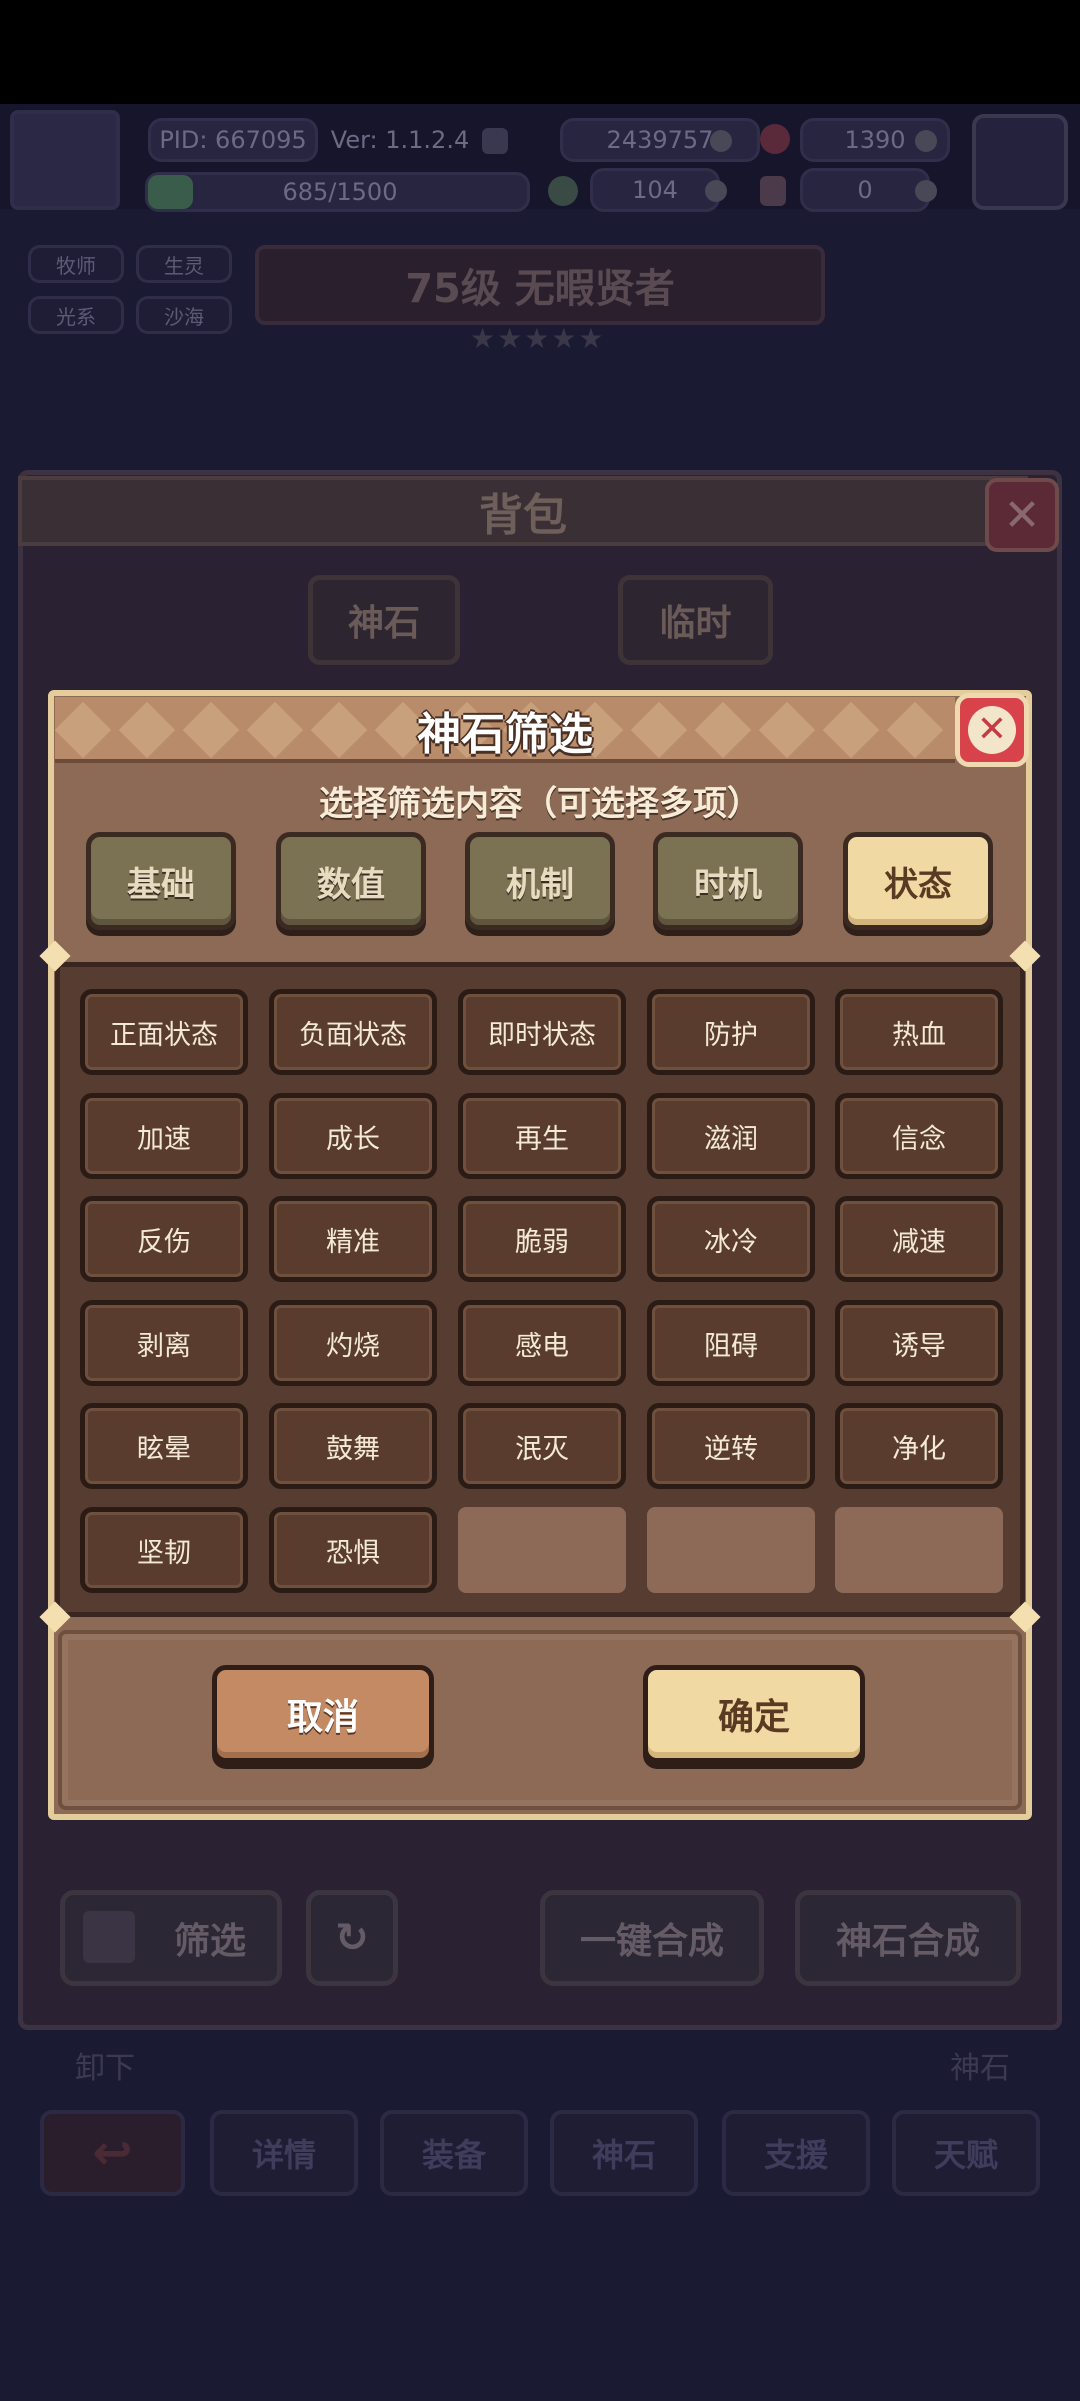 This screenshot has width=1080, height=2401. Describe the element at coordinates (754, 1714) in the screenshot. I see `confirm-button: 确定` at that location.